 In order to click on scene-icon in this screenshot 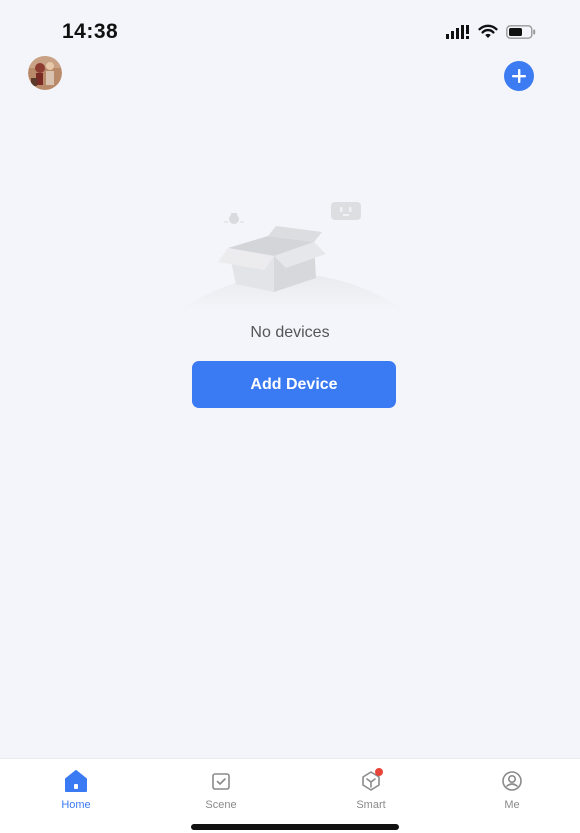, I will do `click(221, 781)`.